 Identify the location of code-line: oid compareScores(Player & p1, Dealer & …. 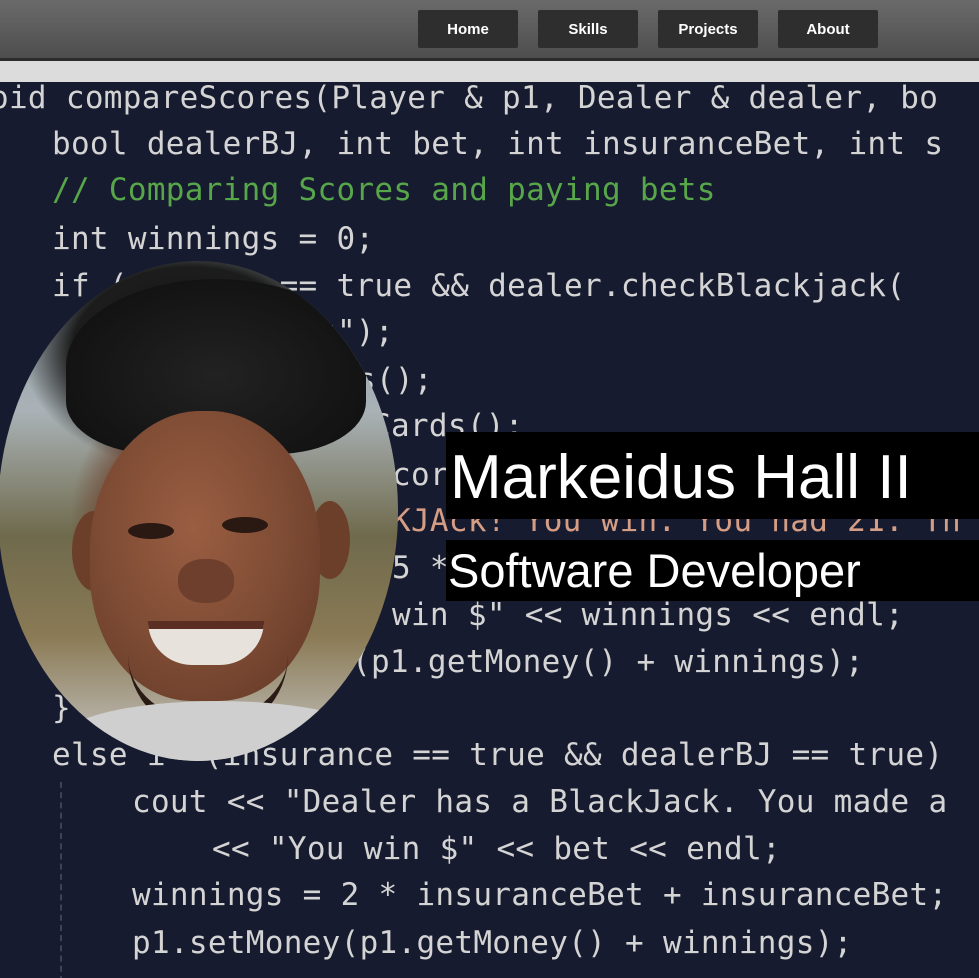
(469, 99).